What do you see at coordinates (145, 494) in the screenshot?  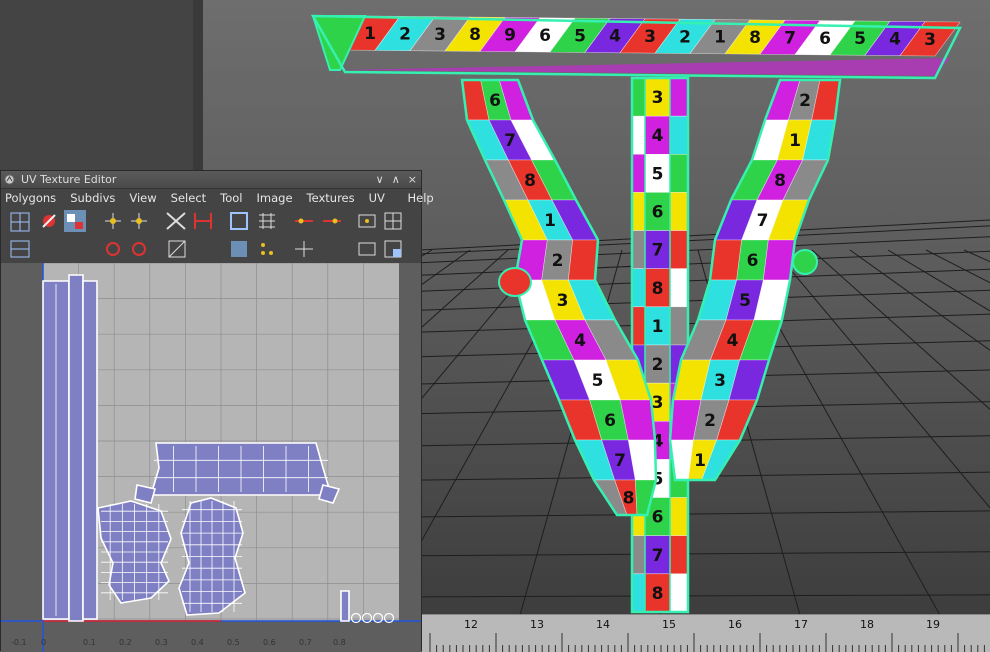 I see `uv-shell-beam-end-l` at bounding box center [145, 494].